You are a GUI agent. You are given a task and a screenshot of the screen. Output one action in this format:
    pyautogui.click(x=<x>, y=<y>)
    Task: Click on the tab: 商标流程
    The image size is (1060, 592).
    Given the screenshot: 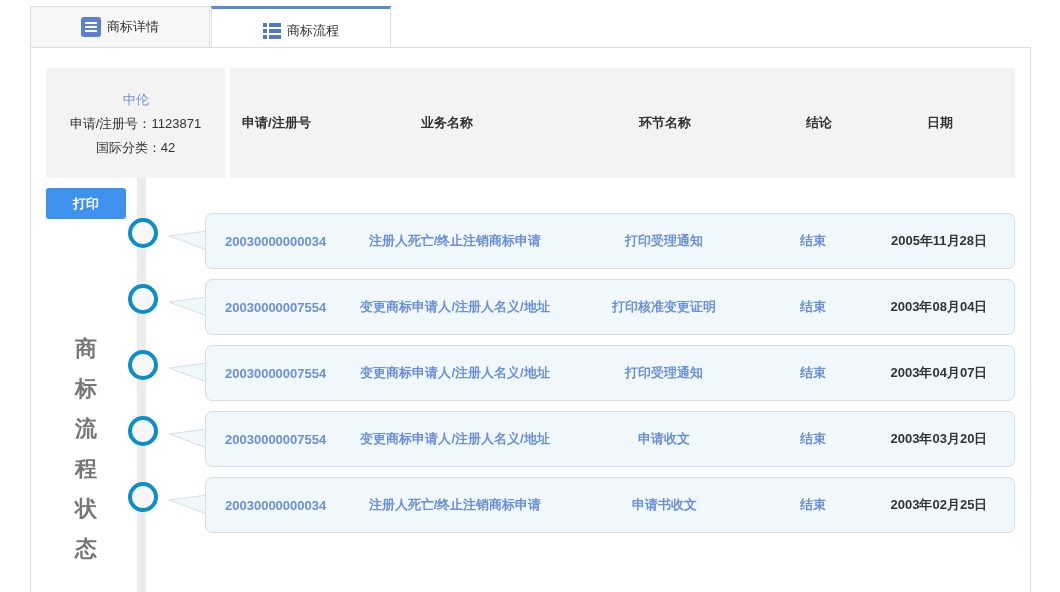 What is the action you would take?
    pyautogui.click(x=301, y=26)
    